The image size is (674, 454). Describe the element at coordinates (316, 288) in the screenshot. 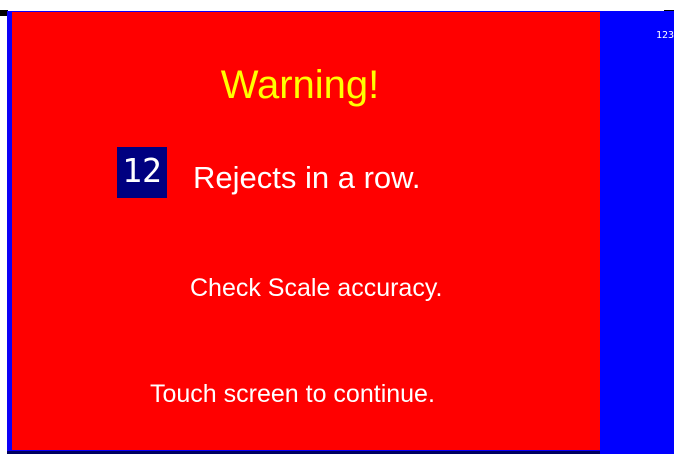

I see `check-scale-message: Check Scale accuracy.` at that location.